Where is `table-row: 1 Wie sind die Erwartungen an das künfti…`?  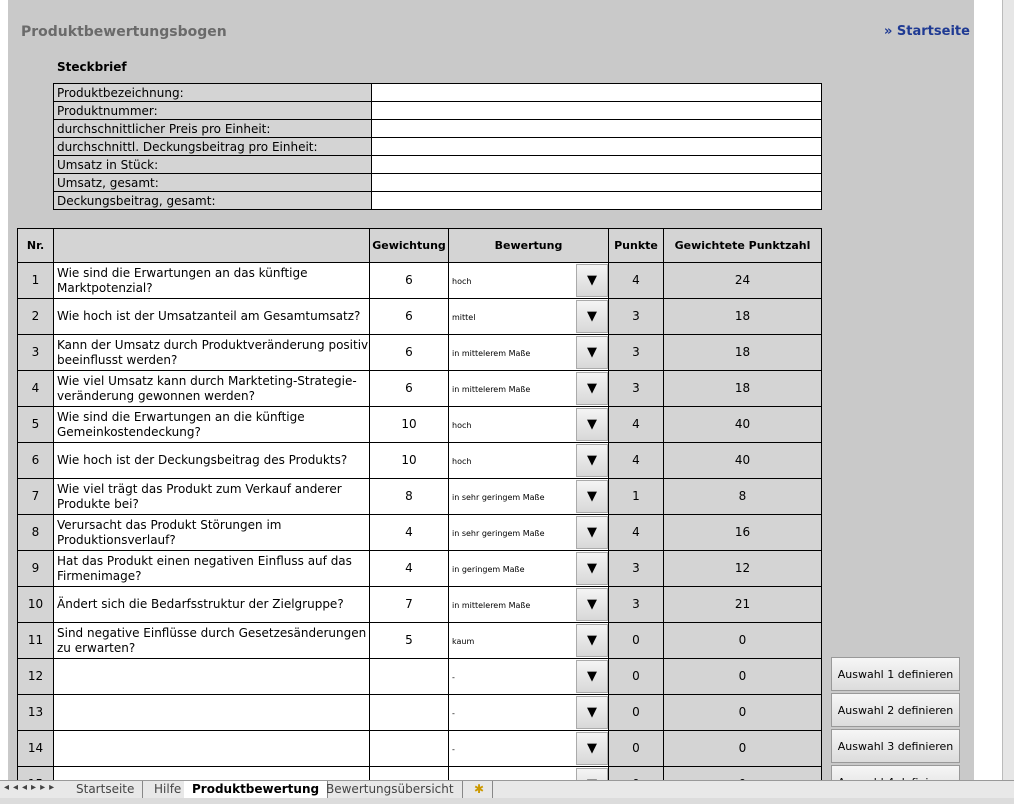
table-row: 1 Wie sind die Erwartungen an das künfti… is located at coordinates (419, 280).